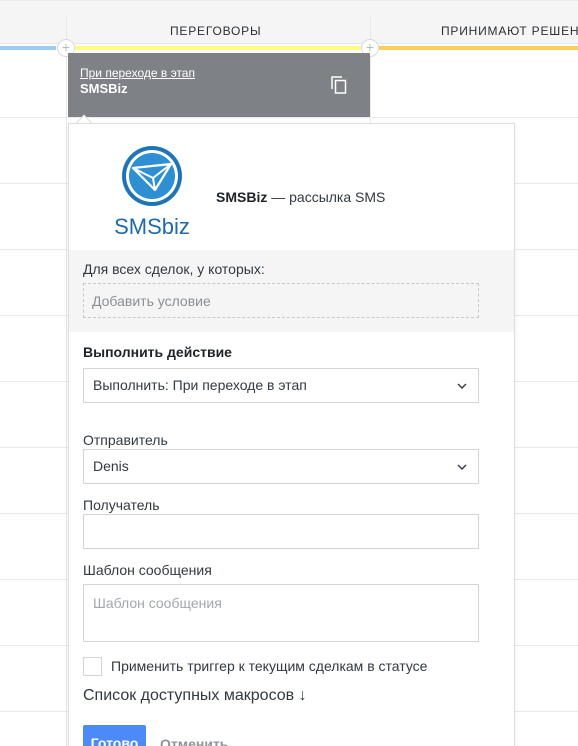 The image size is (578, 746). I want to click on action-select-value: Выполнить: При переходе в этап, so click(200, 385).